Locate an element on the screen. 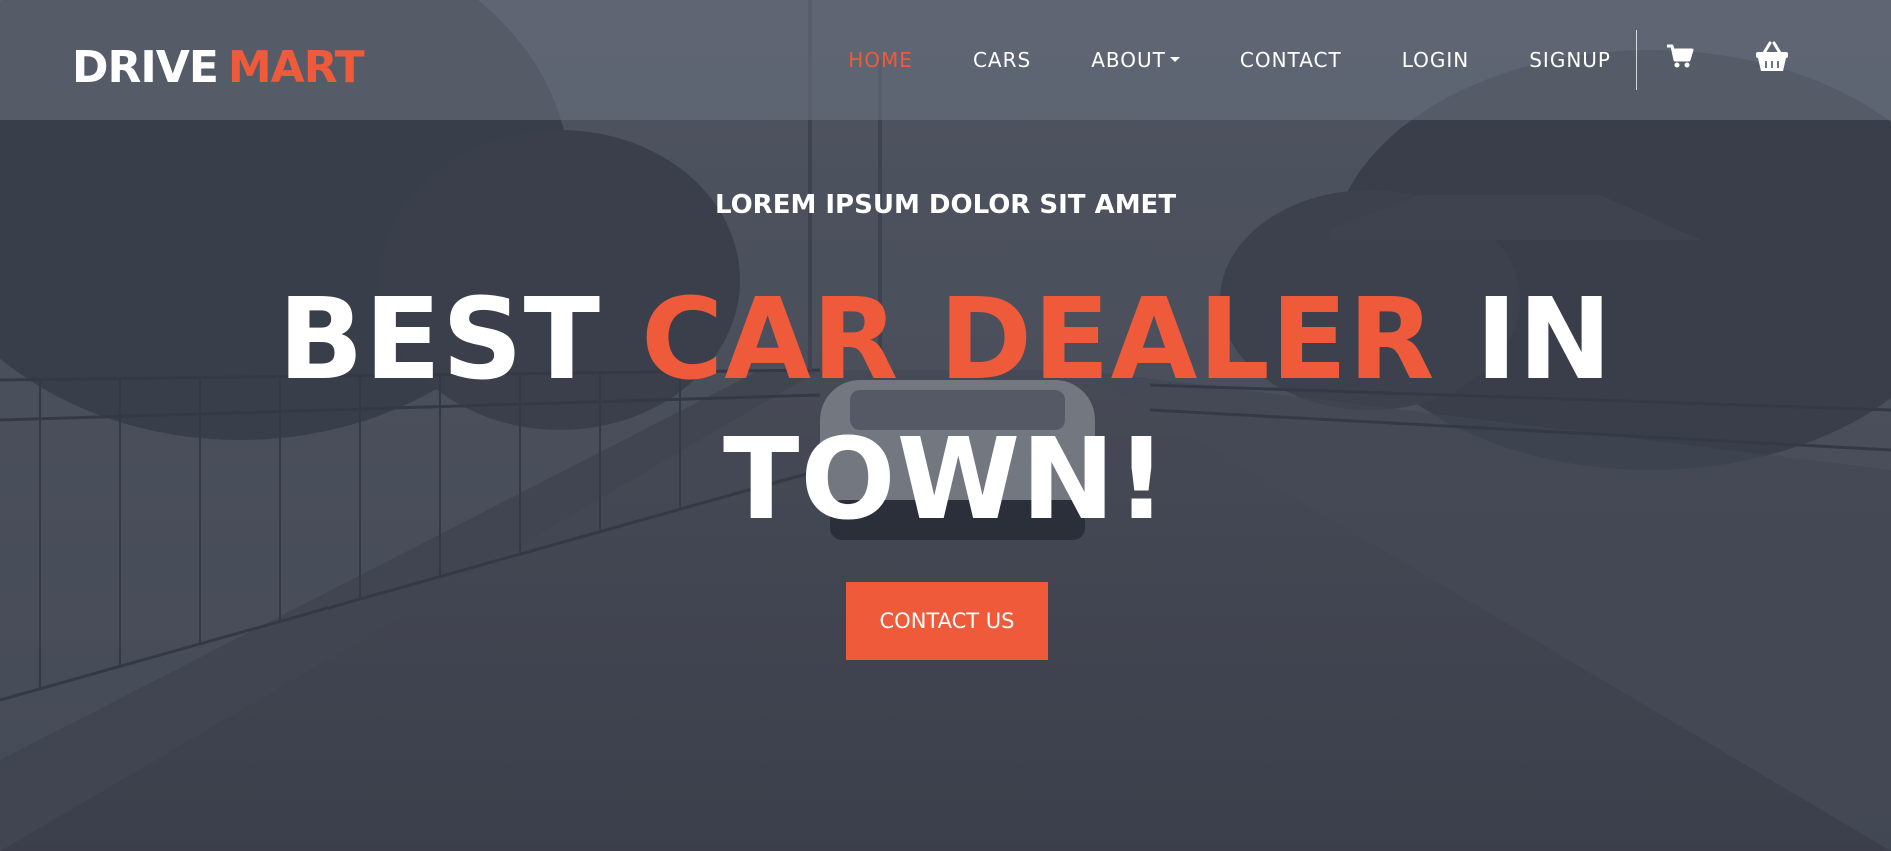 This screenshot has width=1891, height=851. basket-icon is located at coordinates (1772, 56).